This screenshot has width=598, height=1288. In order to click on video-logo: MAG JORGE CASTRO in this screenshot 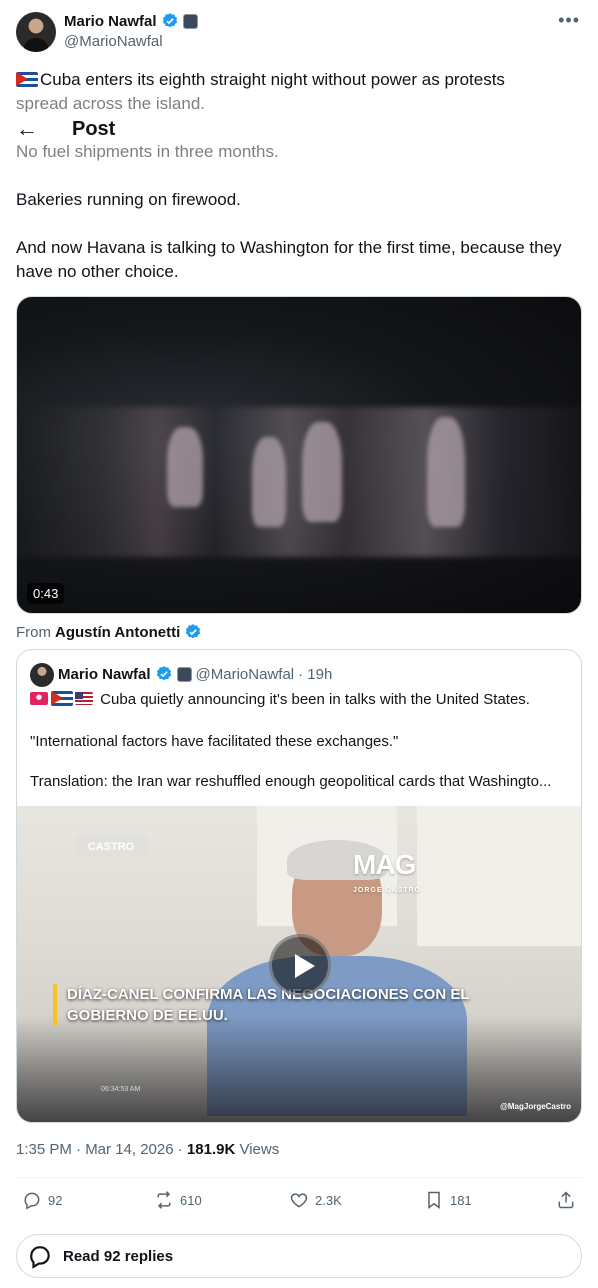, I will do `click(387, 872)`.